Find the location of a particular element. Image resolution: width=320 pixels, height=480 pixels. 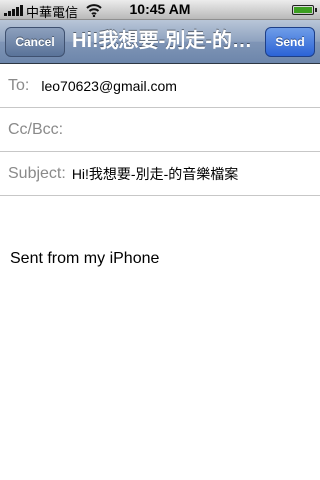

to-label: To: is located at coordinates (19, 85).